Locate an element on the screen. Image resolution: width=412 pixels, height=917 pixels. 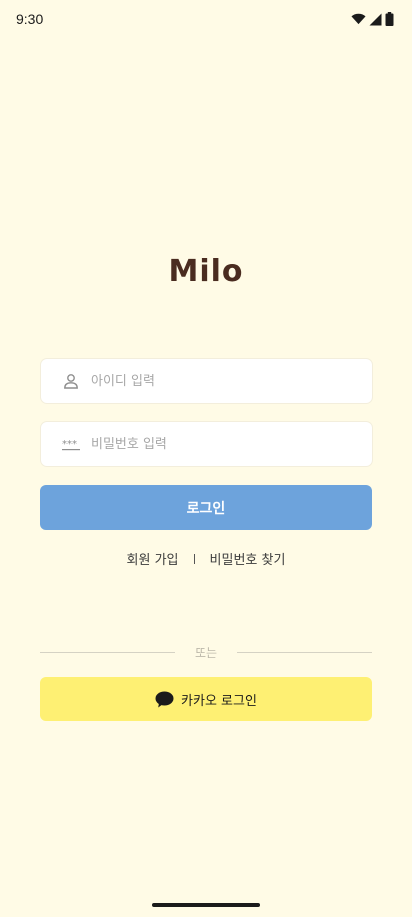
user-icon is located at coordinates (71, 381).